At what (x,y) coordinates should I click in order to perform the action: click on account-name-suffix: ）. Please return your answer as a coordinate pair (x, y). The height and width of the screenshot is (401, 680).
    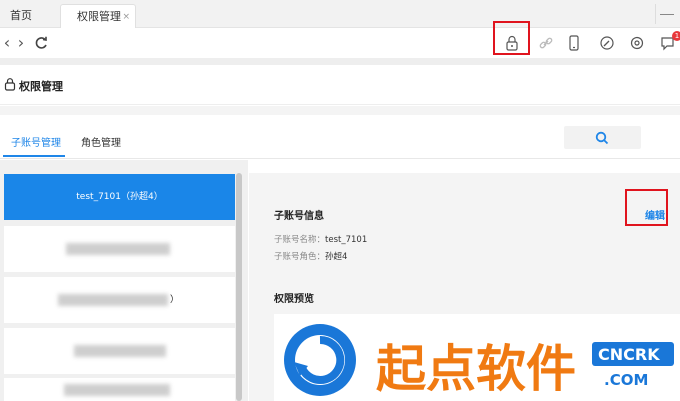
    Looking at the image, I should click on (175, 300).